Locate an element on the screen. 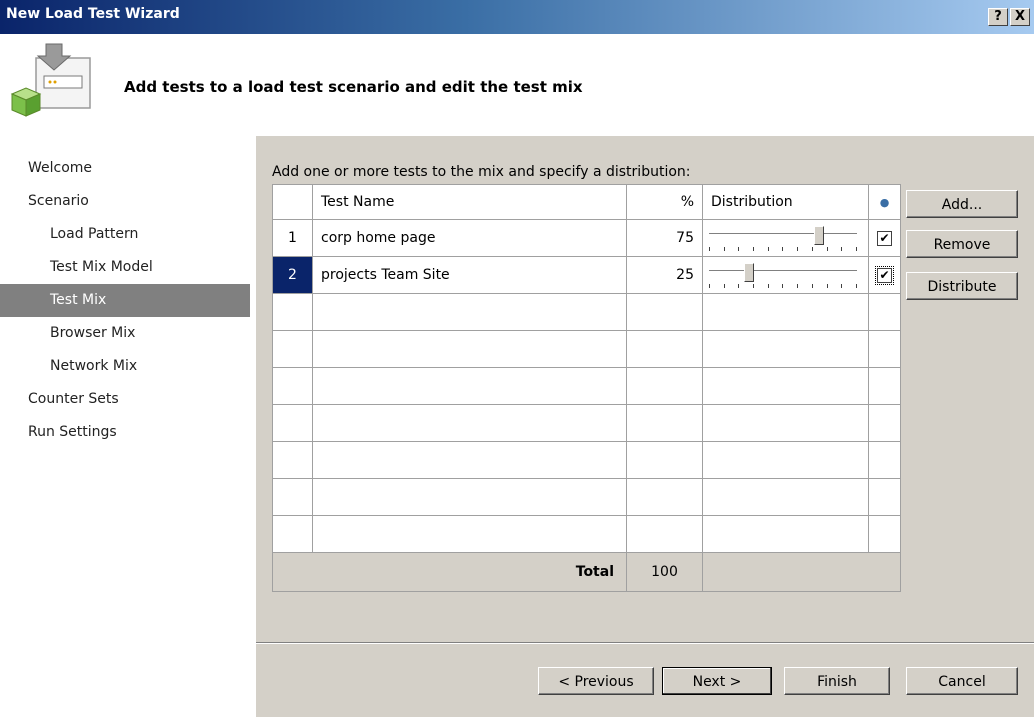  cancel-button: Cancel is located at coordinates (962, 681).